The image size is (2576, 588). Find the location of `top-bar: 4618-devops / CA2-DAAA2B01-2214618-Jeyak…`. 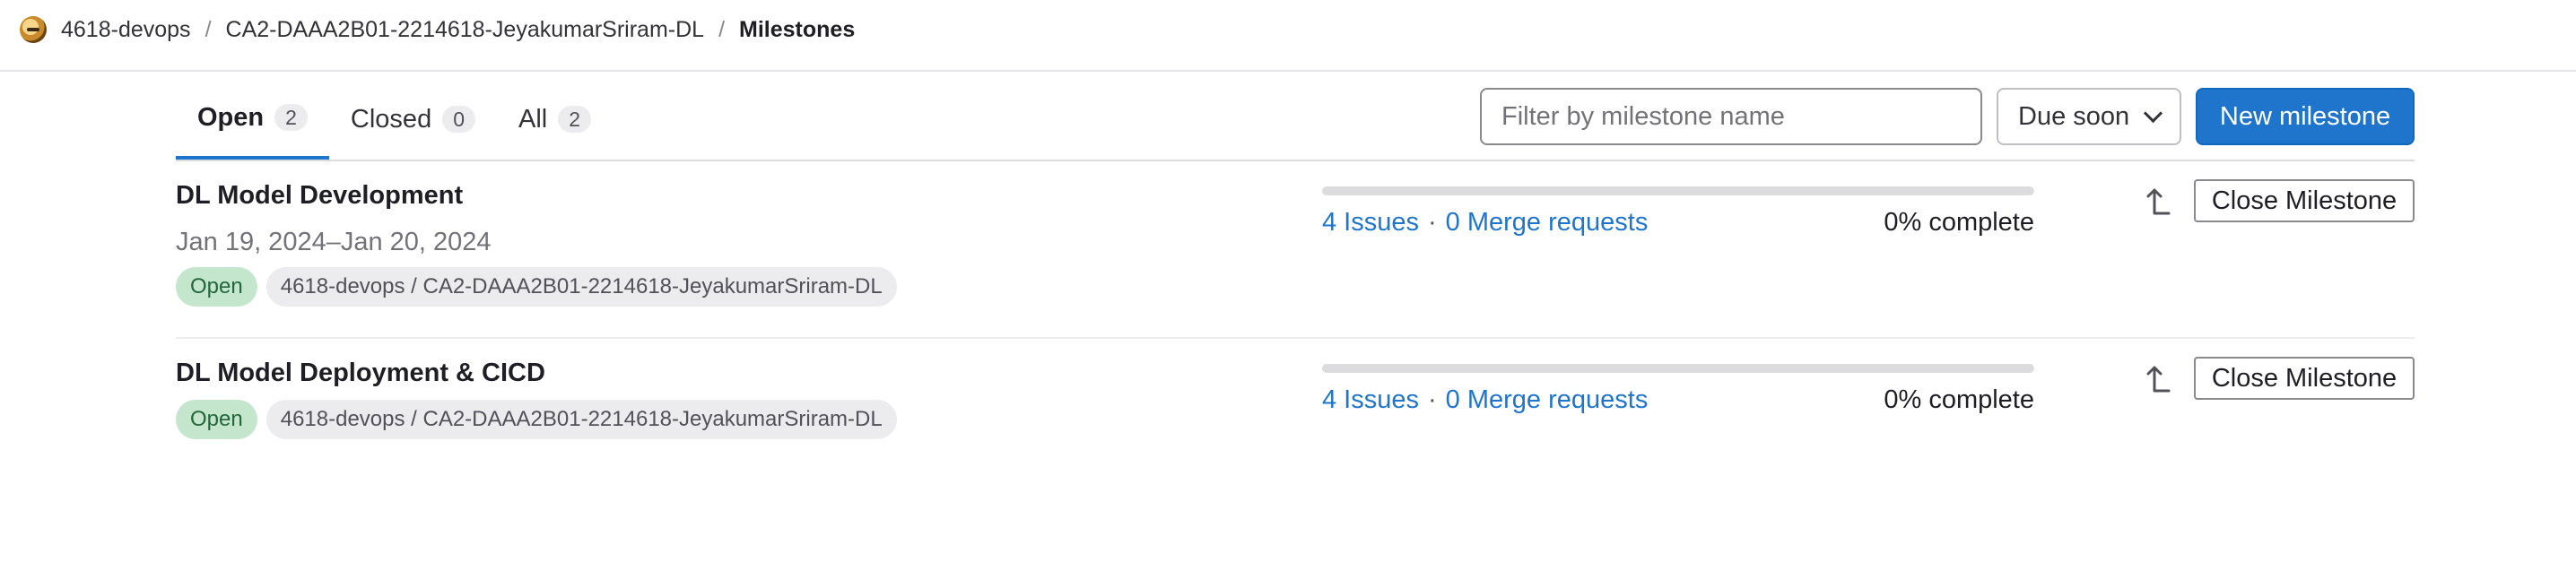

top-bar: 4618-devops / CA2-DAAA2B01-2214618-Jeyak… is located at coordinates (1288, 36).